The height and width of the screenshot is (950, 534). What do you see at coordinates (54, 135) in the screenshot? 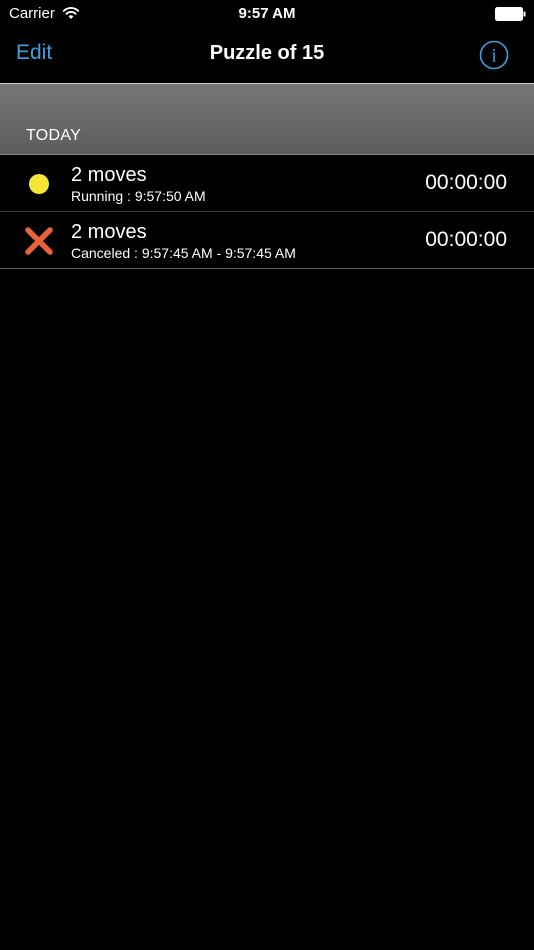
I see `section-title: TODAY` at bounding box center [54, 135].